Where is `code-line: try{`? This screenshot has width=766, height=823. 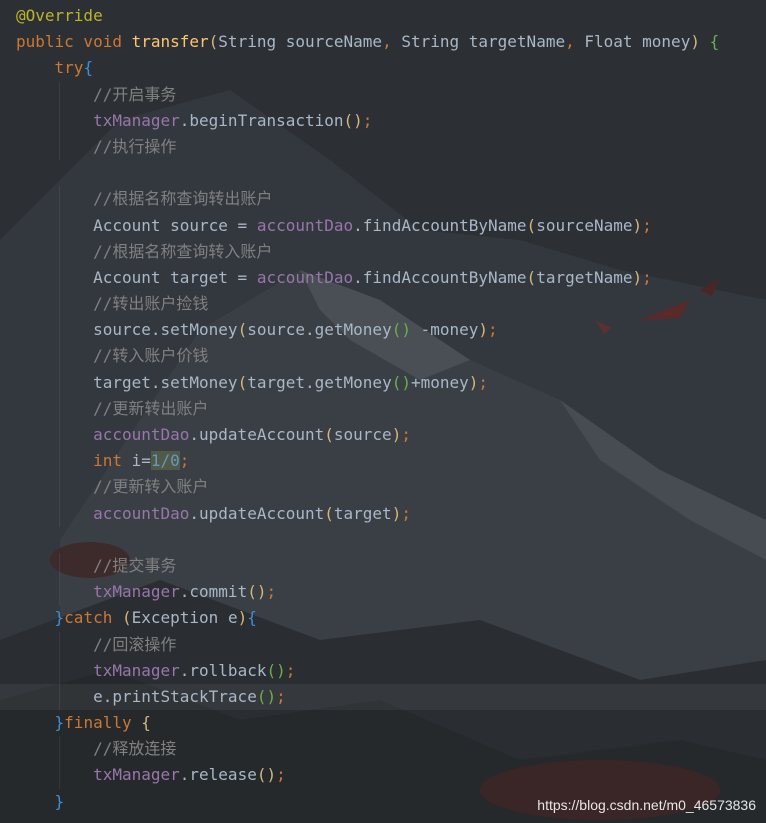
code-line: try{ is located at coordinates (383, 68).